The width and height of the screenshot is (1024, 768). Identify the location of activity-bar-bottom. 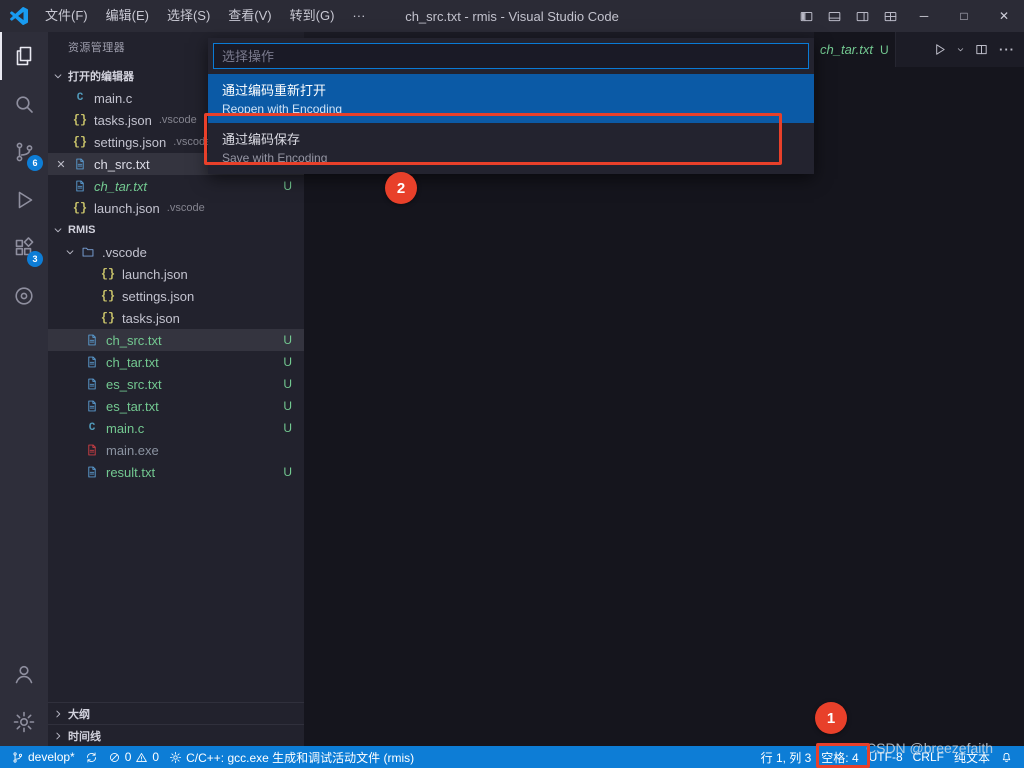
(24, 698).